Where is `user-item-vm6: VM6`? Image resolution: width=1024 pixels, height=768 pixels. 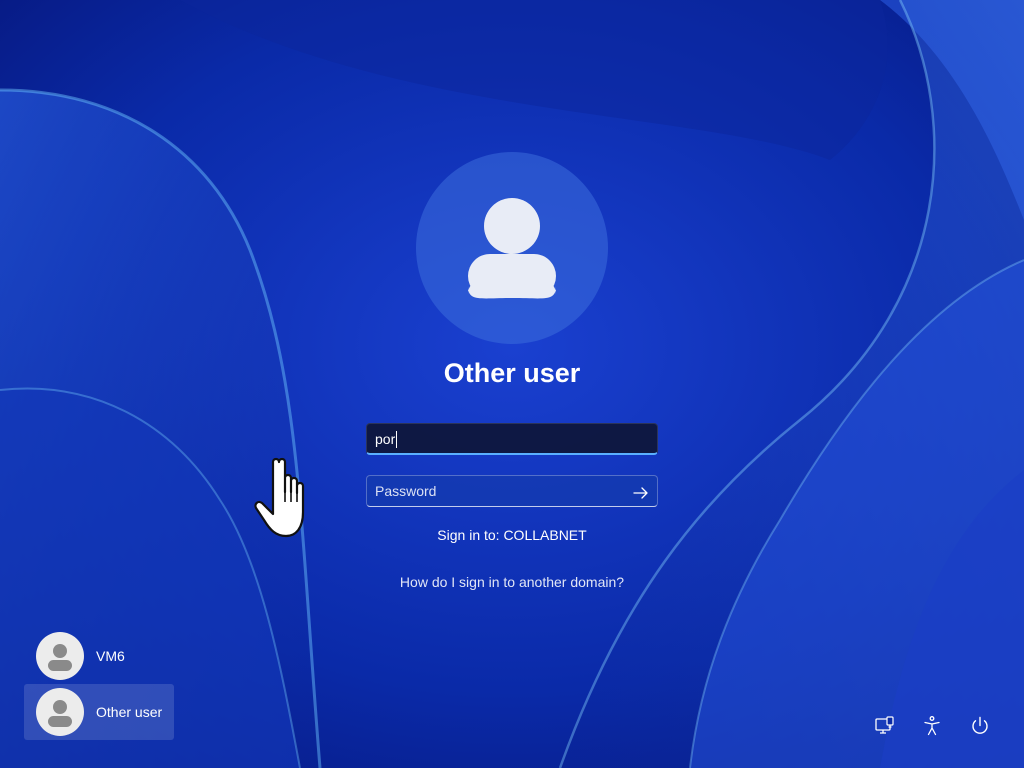
user-item-vm6: VM6 is located at coordinates (99, 656).